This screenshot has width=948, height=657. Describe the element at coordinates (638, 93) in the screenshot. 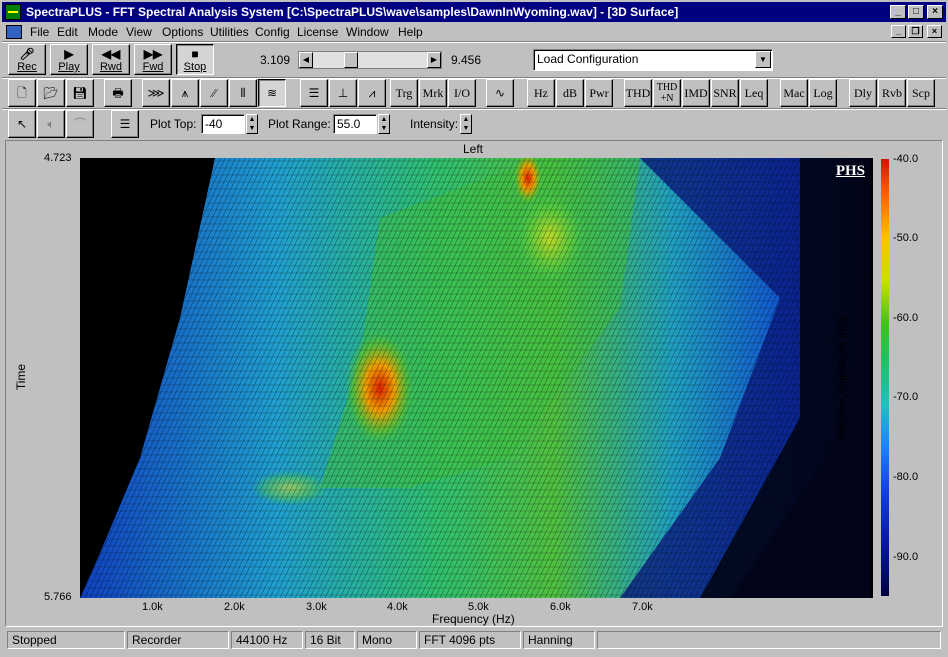

I see `thd-button: THD` at that location.